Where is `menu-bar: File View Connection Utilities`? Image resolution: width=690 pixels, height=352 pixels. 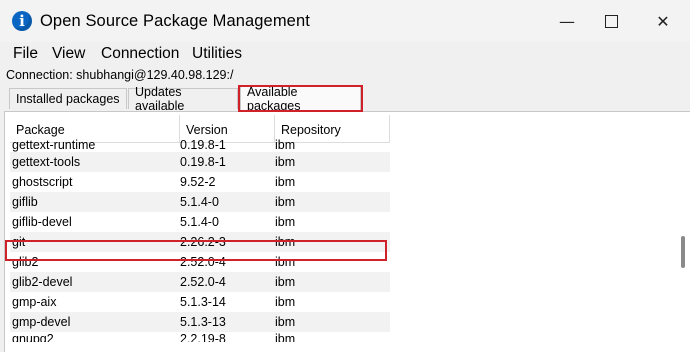
menu-bar: File View Connection Utilities is located at coordinates (345, 53).